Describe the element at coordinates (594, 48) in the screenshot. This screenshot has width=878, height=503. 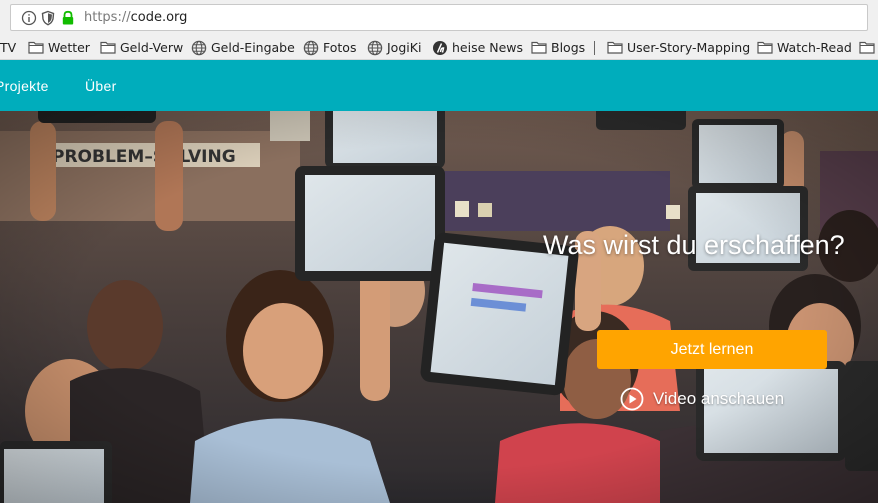
I see `bookmark-separator` at that location.